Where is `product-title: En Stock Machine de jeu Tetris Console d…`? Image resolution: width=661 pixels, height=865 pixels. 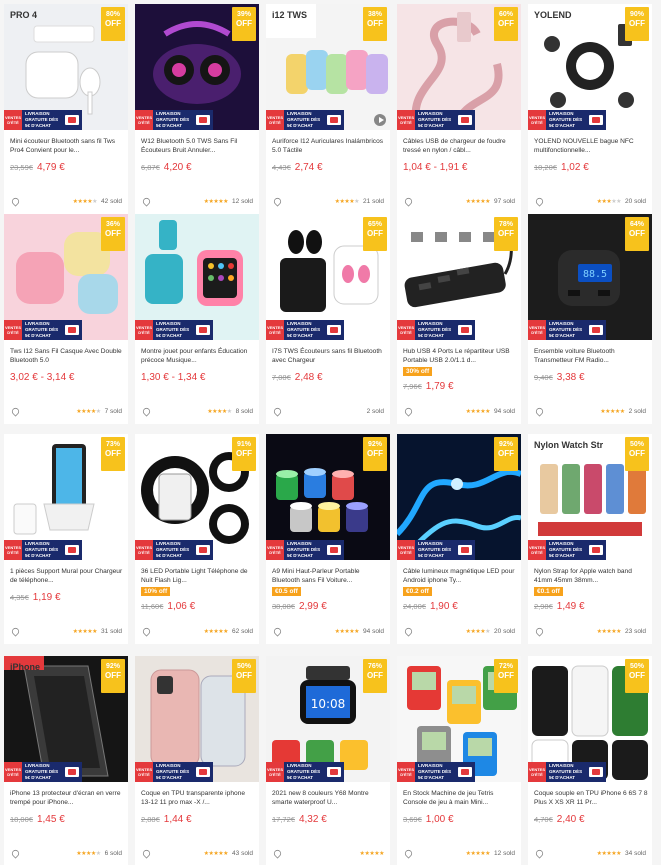 product-title: En Stock Machine de jeu Tetris Console d… is located at coordinates (460, 798).